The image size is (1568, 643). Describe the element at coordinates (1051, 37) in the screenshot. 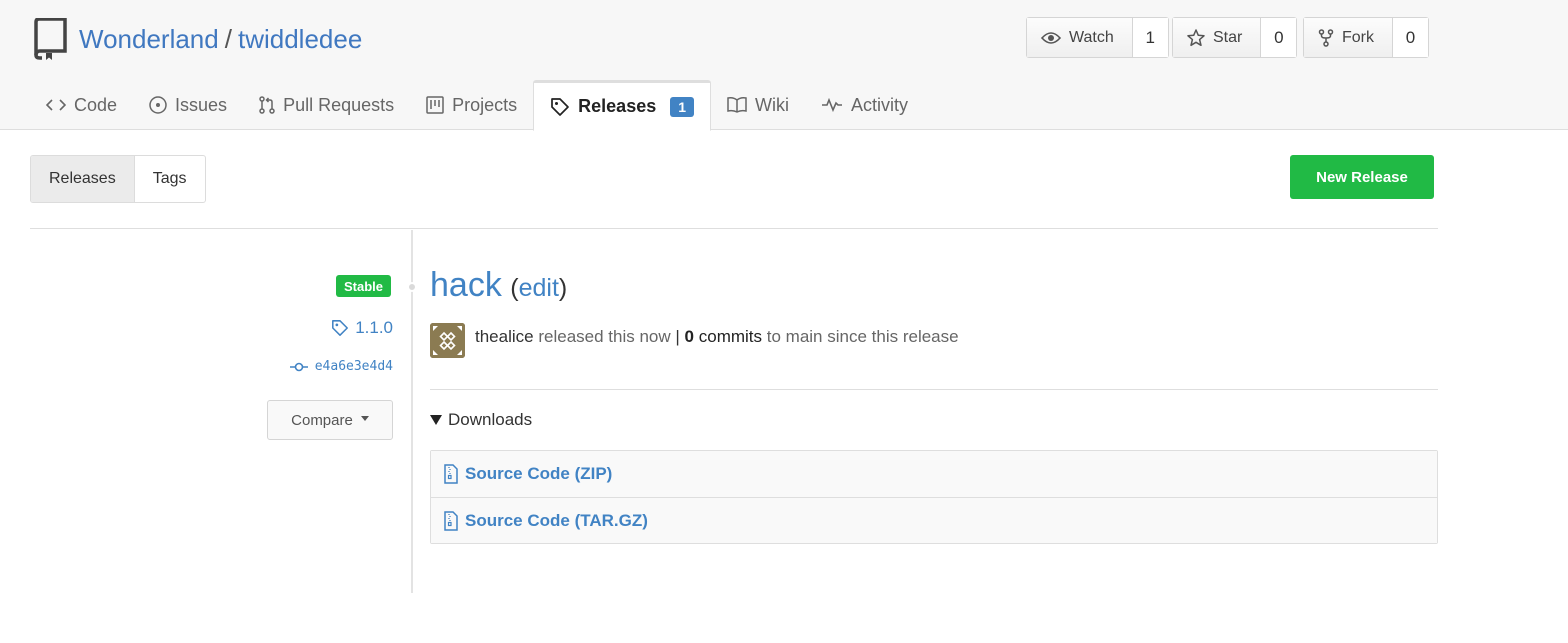

I see `eye-icon` at that location.